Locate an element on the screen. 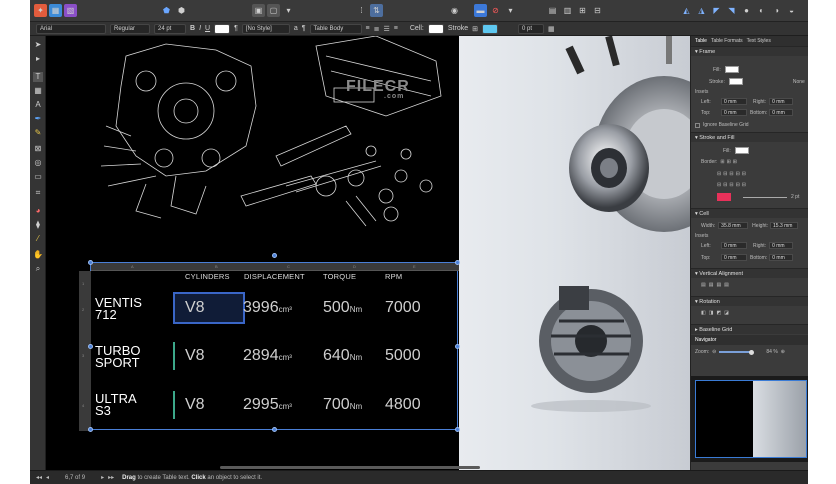 The width and height of the screenshot is (836, 484). row-number-2: 2 is located at coordinates (83, 309).